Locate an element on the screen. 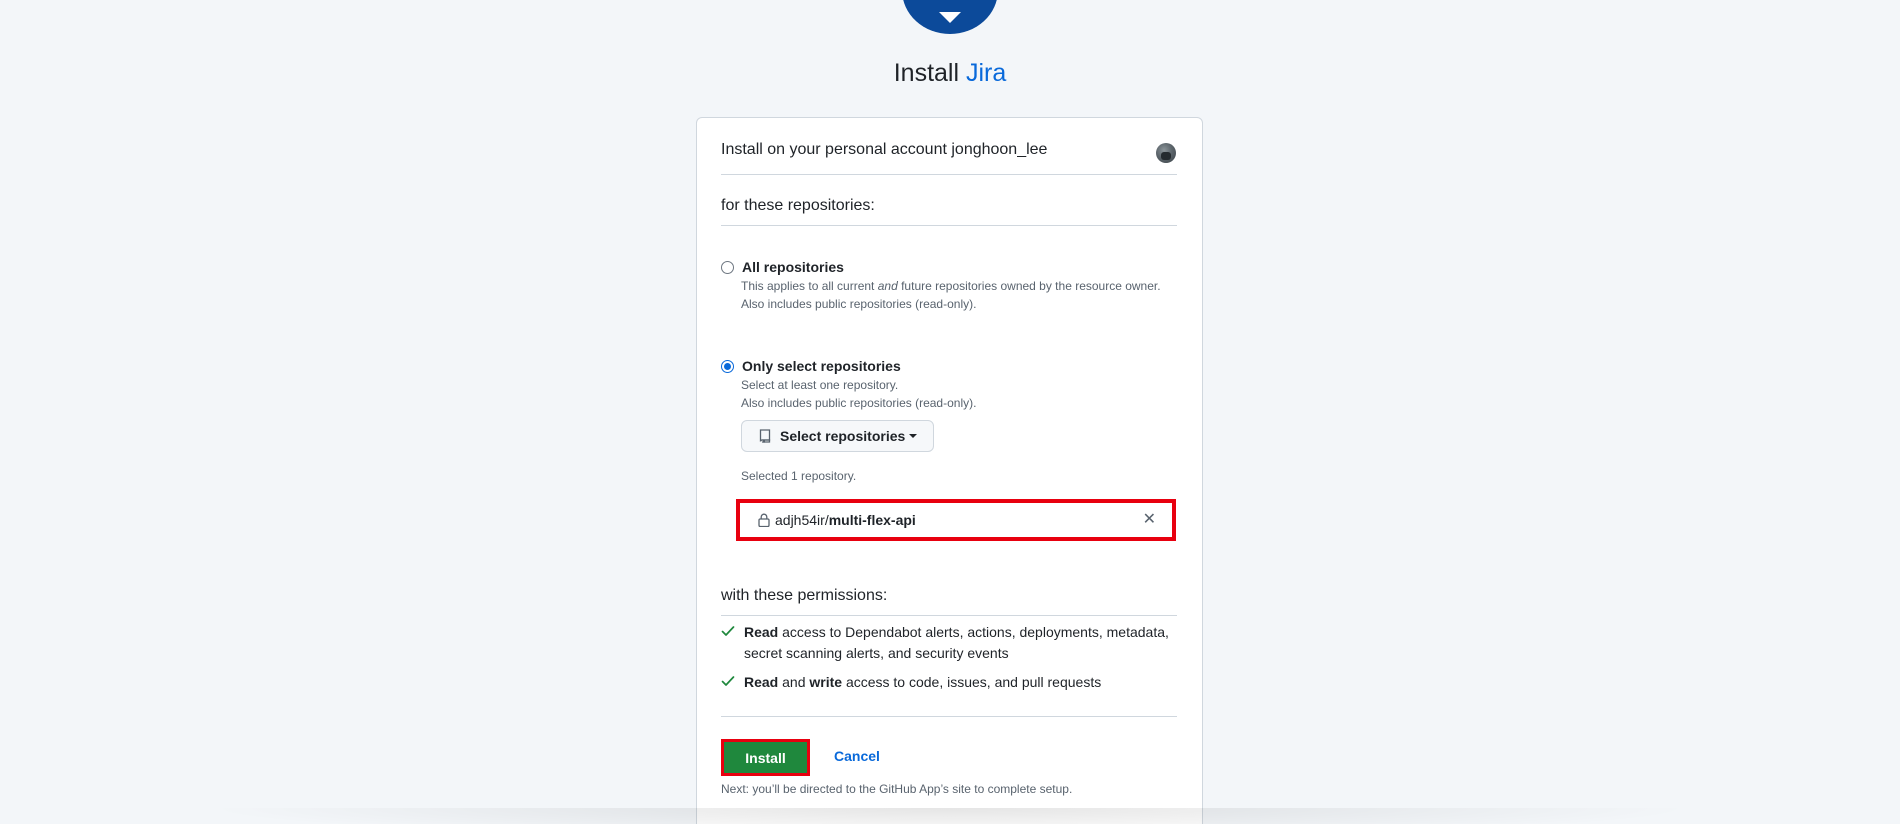  app-logo-mark-icon is located at coordinates (950, 17).